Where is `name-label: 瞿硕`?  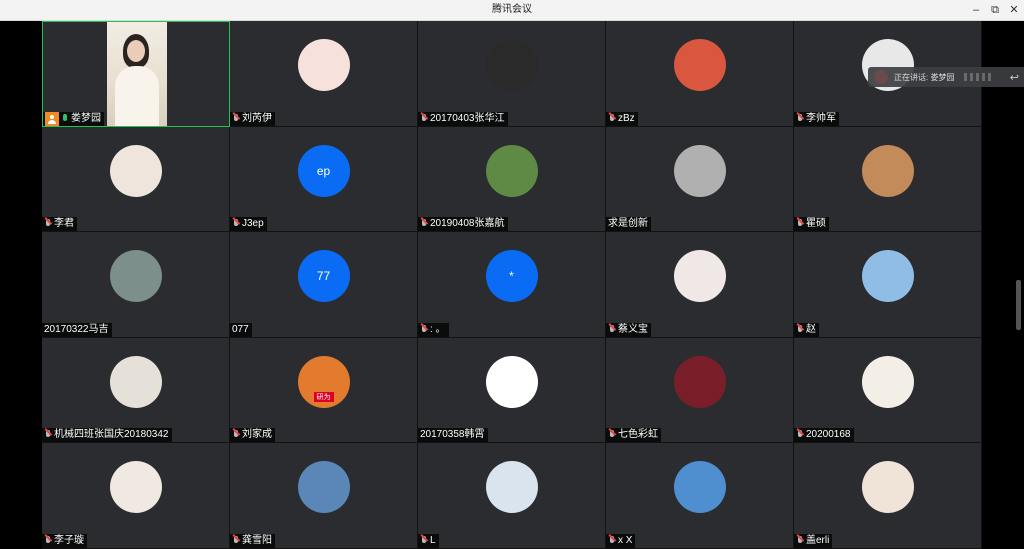 name-label: 瞿硕 is located at coordinates (811, 224).